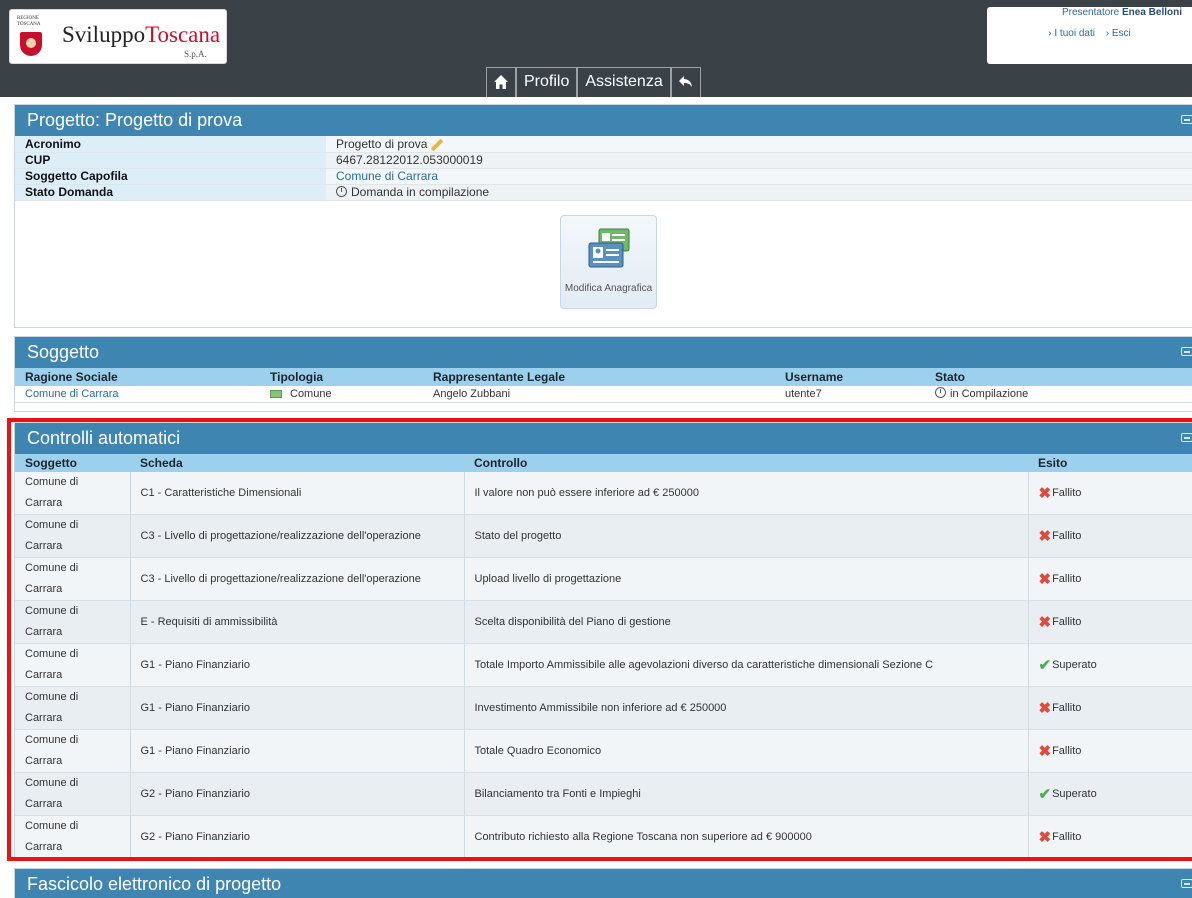  Describe the element at coordinates (746, 463) in the screenshot. I see `col-controllo: Controllo` at that location.